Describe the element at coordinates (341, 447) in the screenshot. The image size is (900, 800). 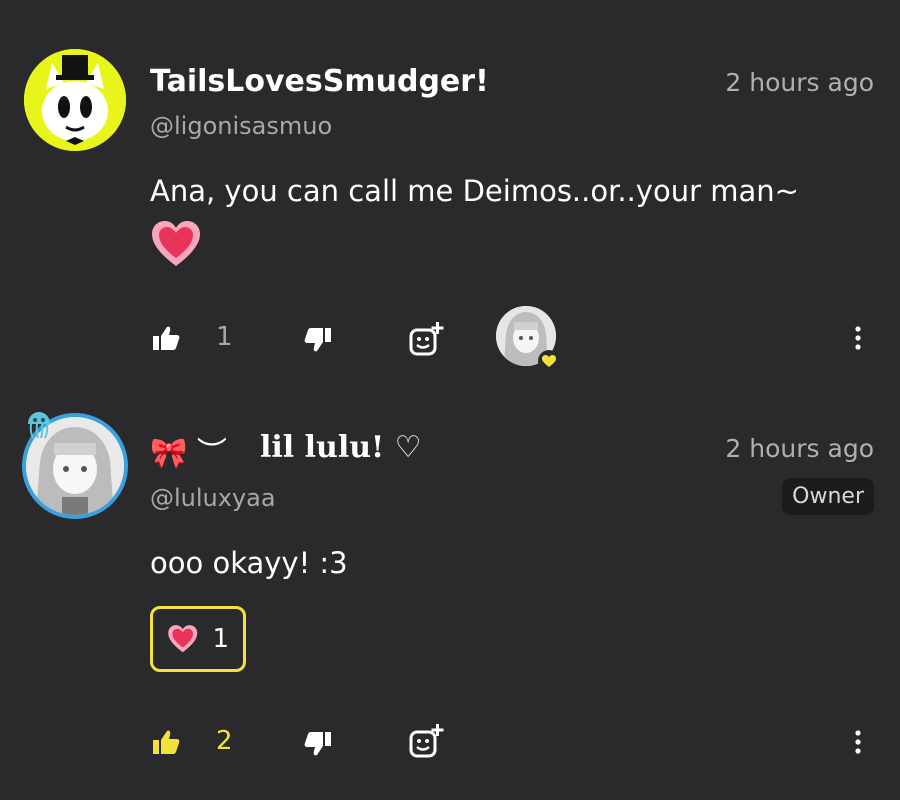
I see `author-name: lil lulu! ♡` at that location.